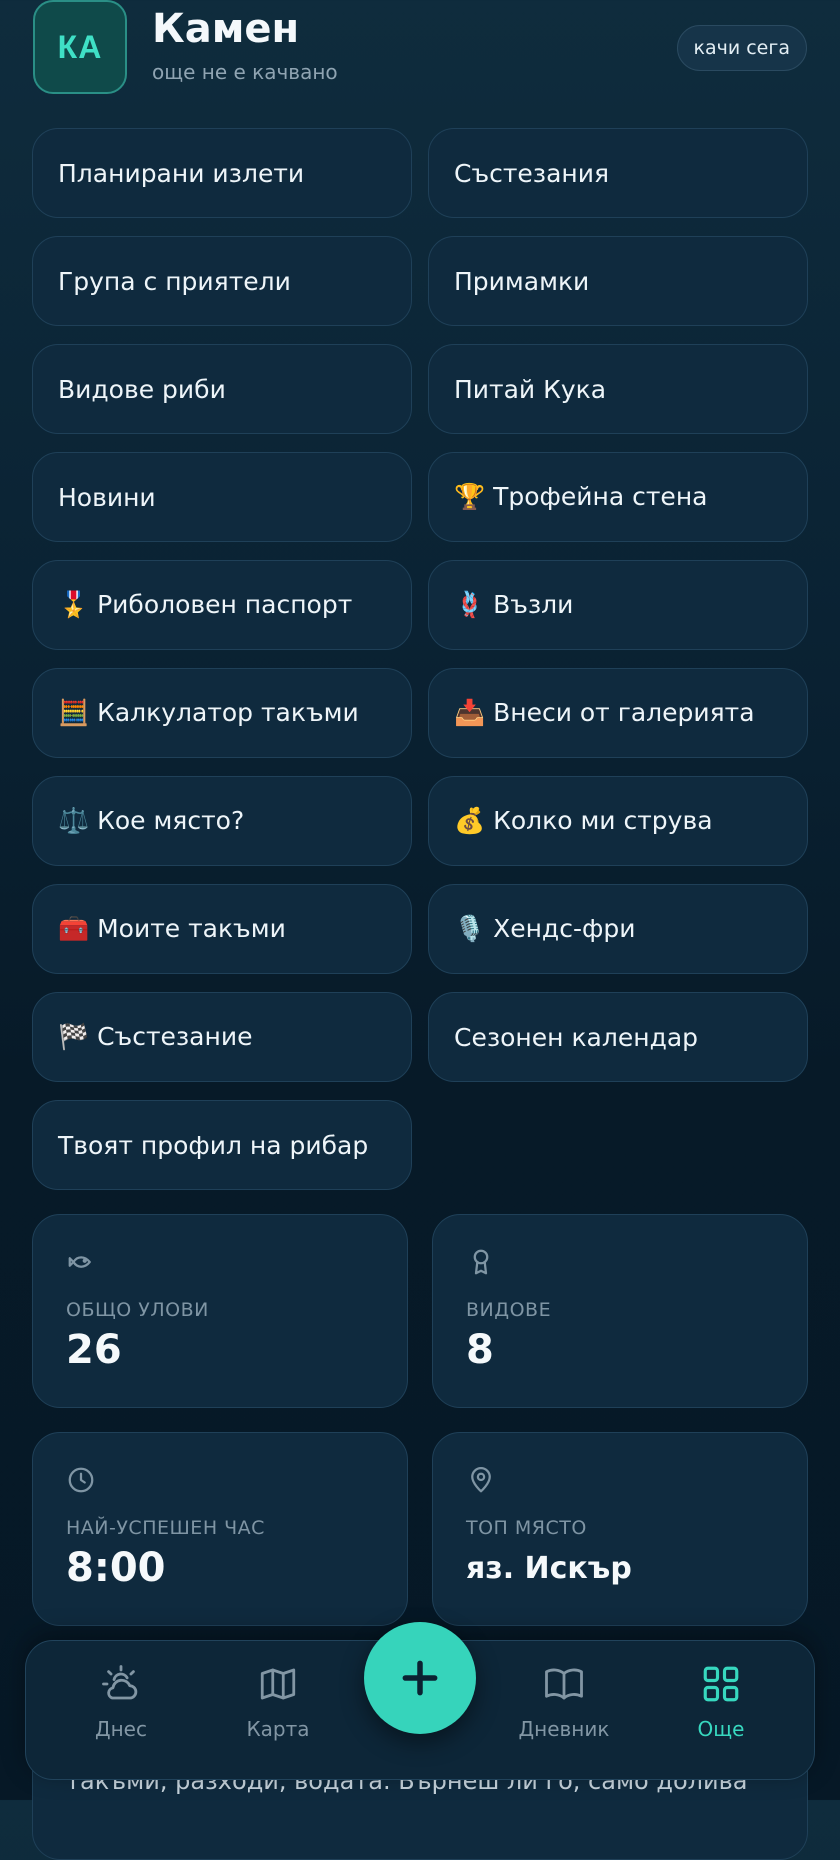 The width and height of the screenshot is (840, 1860). What do you see at coordinates (226, 29) in the screenshot?
I see `user-name: Камен` at bounding box center [226, 29].